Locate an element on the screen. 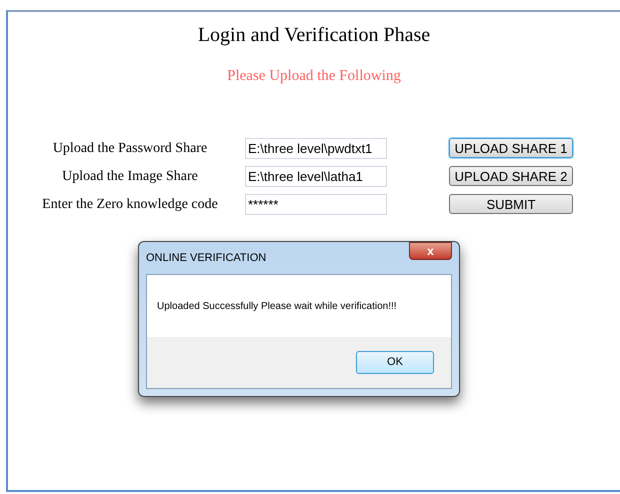 The image size is (620, 494). ok-button: OK is located at coordinates (395, 362).